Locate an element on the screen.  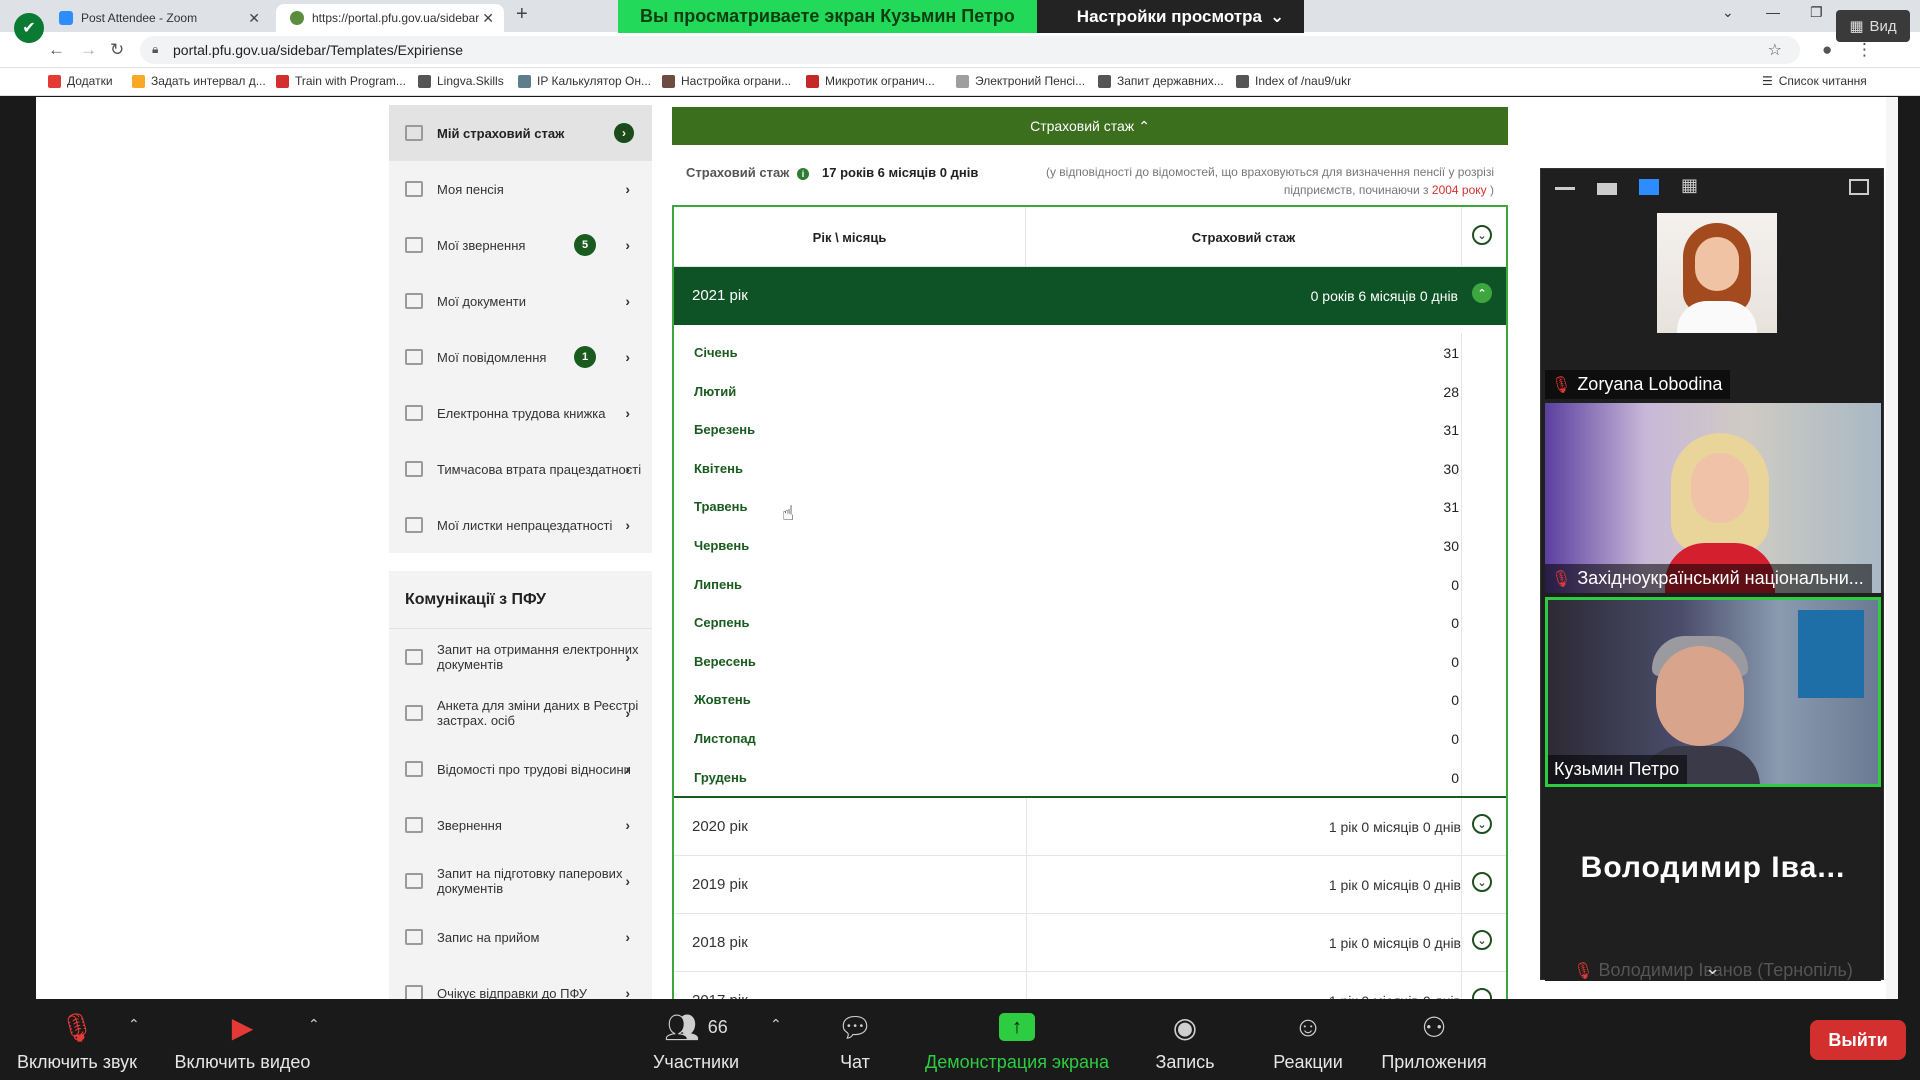
reading-list-button: ☰ Список читання is located at coordinates (1814, 81).